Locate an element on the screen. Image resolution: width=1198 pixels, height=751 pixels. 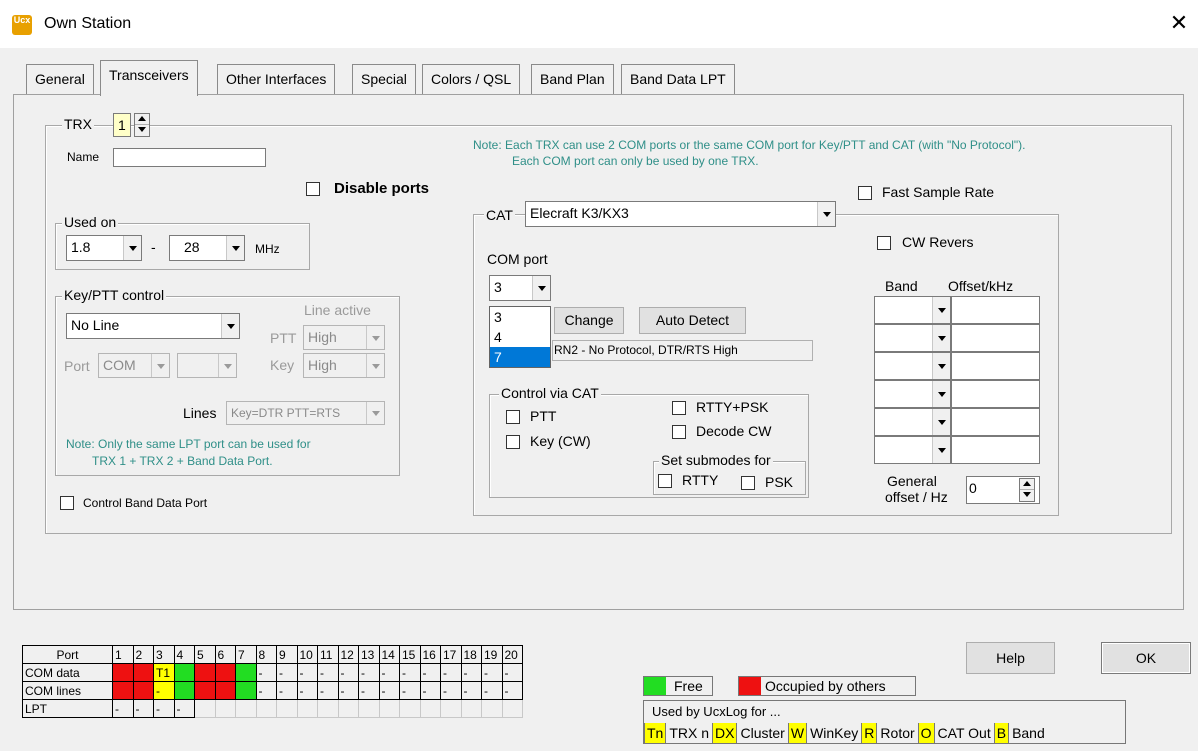
port-number: 4 is located at coordinates (184, 654).